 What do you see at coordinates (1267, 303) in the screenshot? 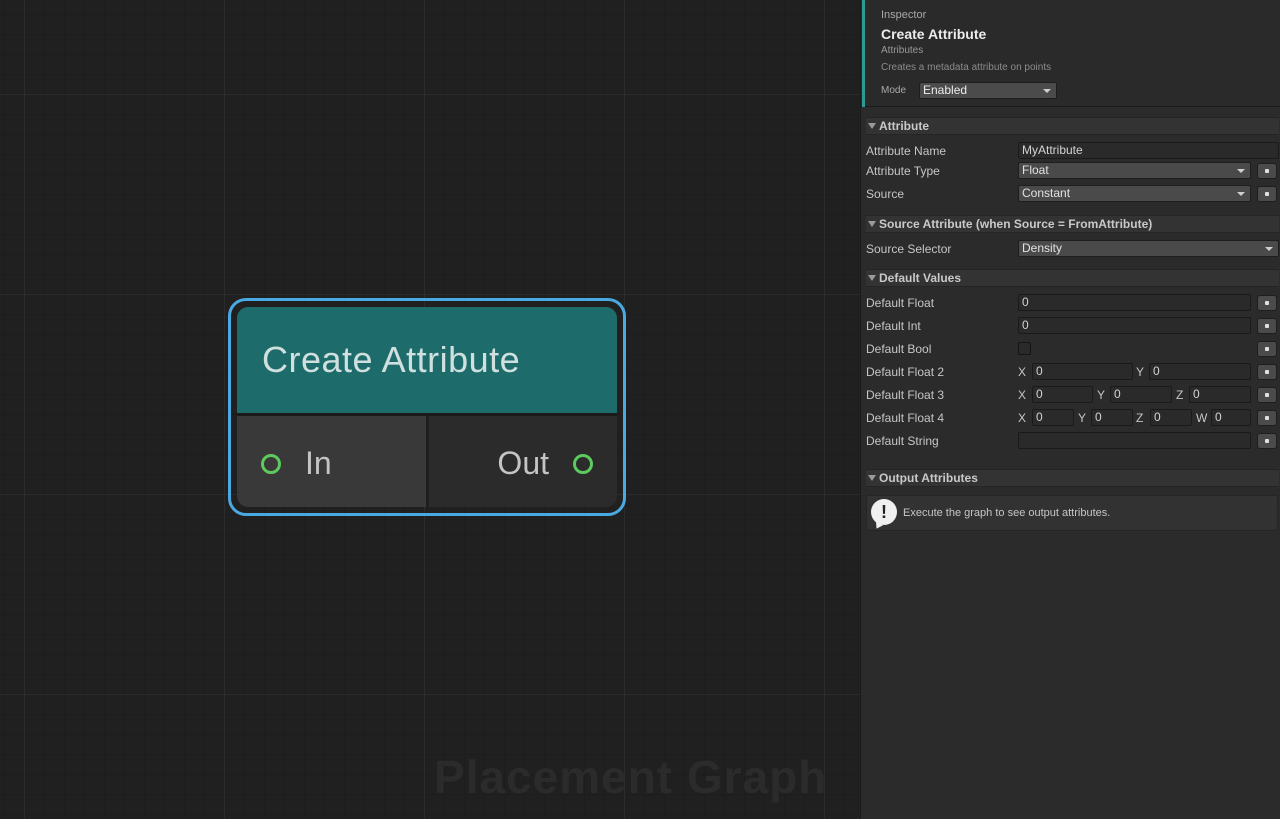
I see `default-float-reset-button` at bounding box center [1267, 303].